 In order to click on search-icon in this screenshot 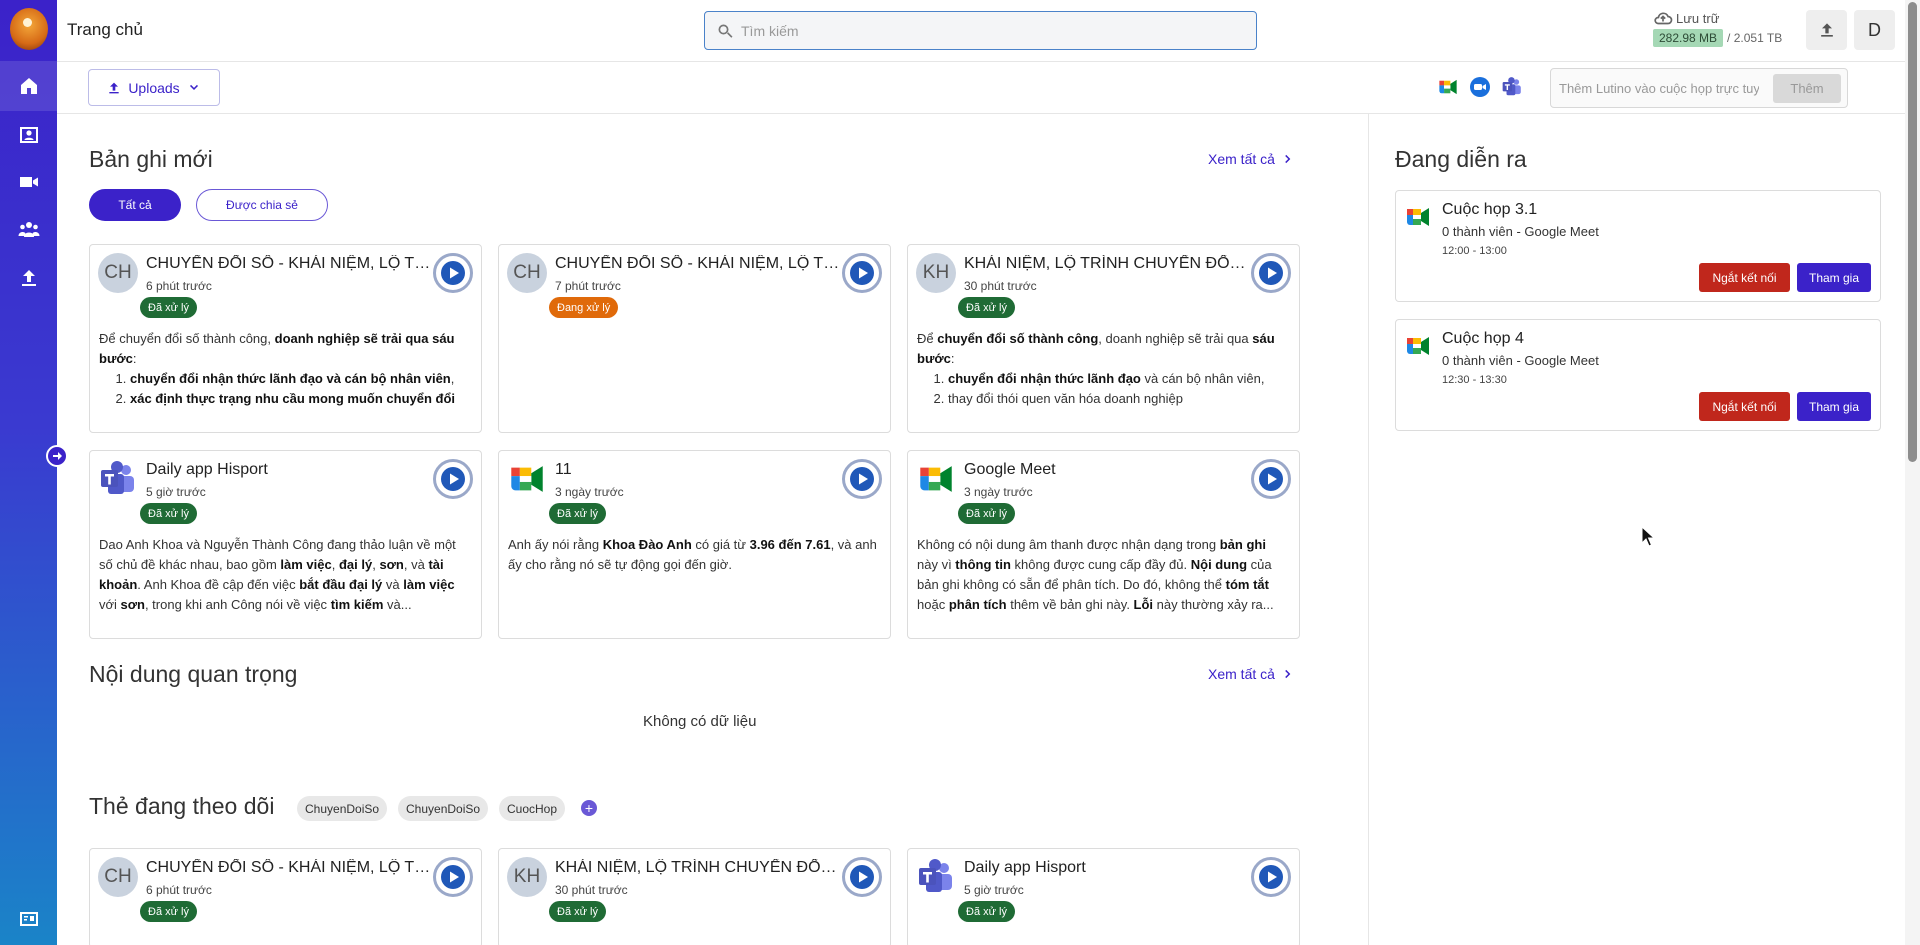, I will do `click(725, 31)`.